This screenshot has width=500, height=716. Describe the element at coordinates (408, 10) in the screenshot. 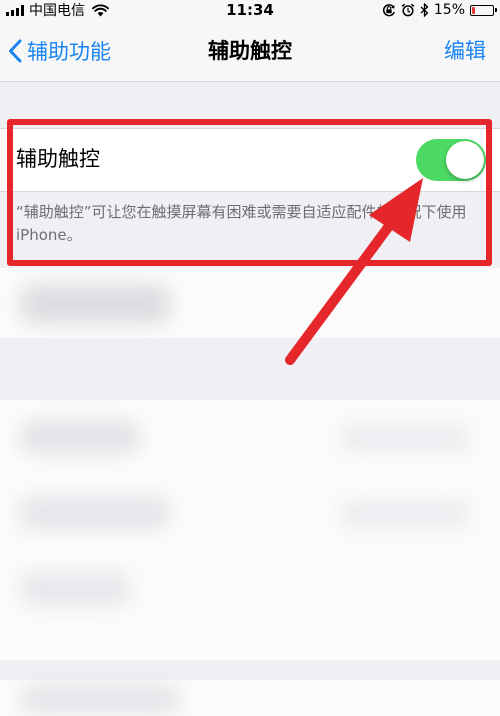

I see `alarm-icon` at that location.